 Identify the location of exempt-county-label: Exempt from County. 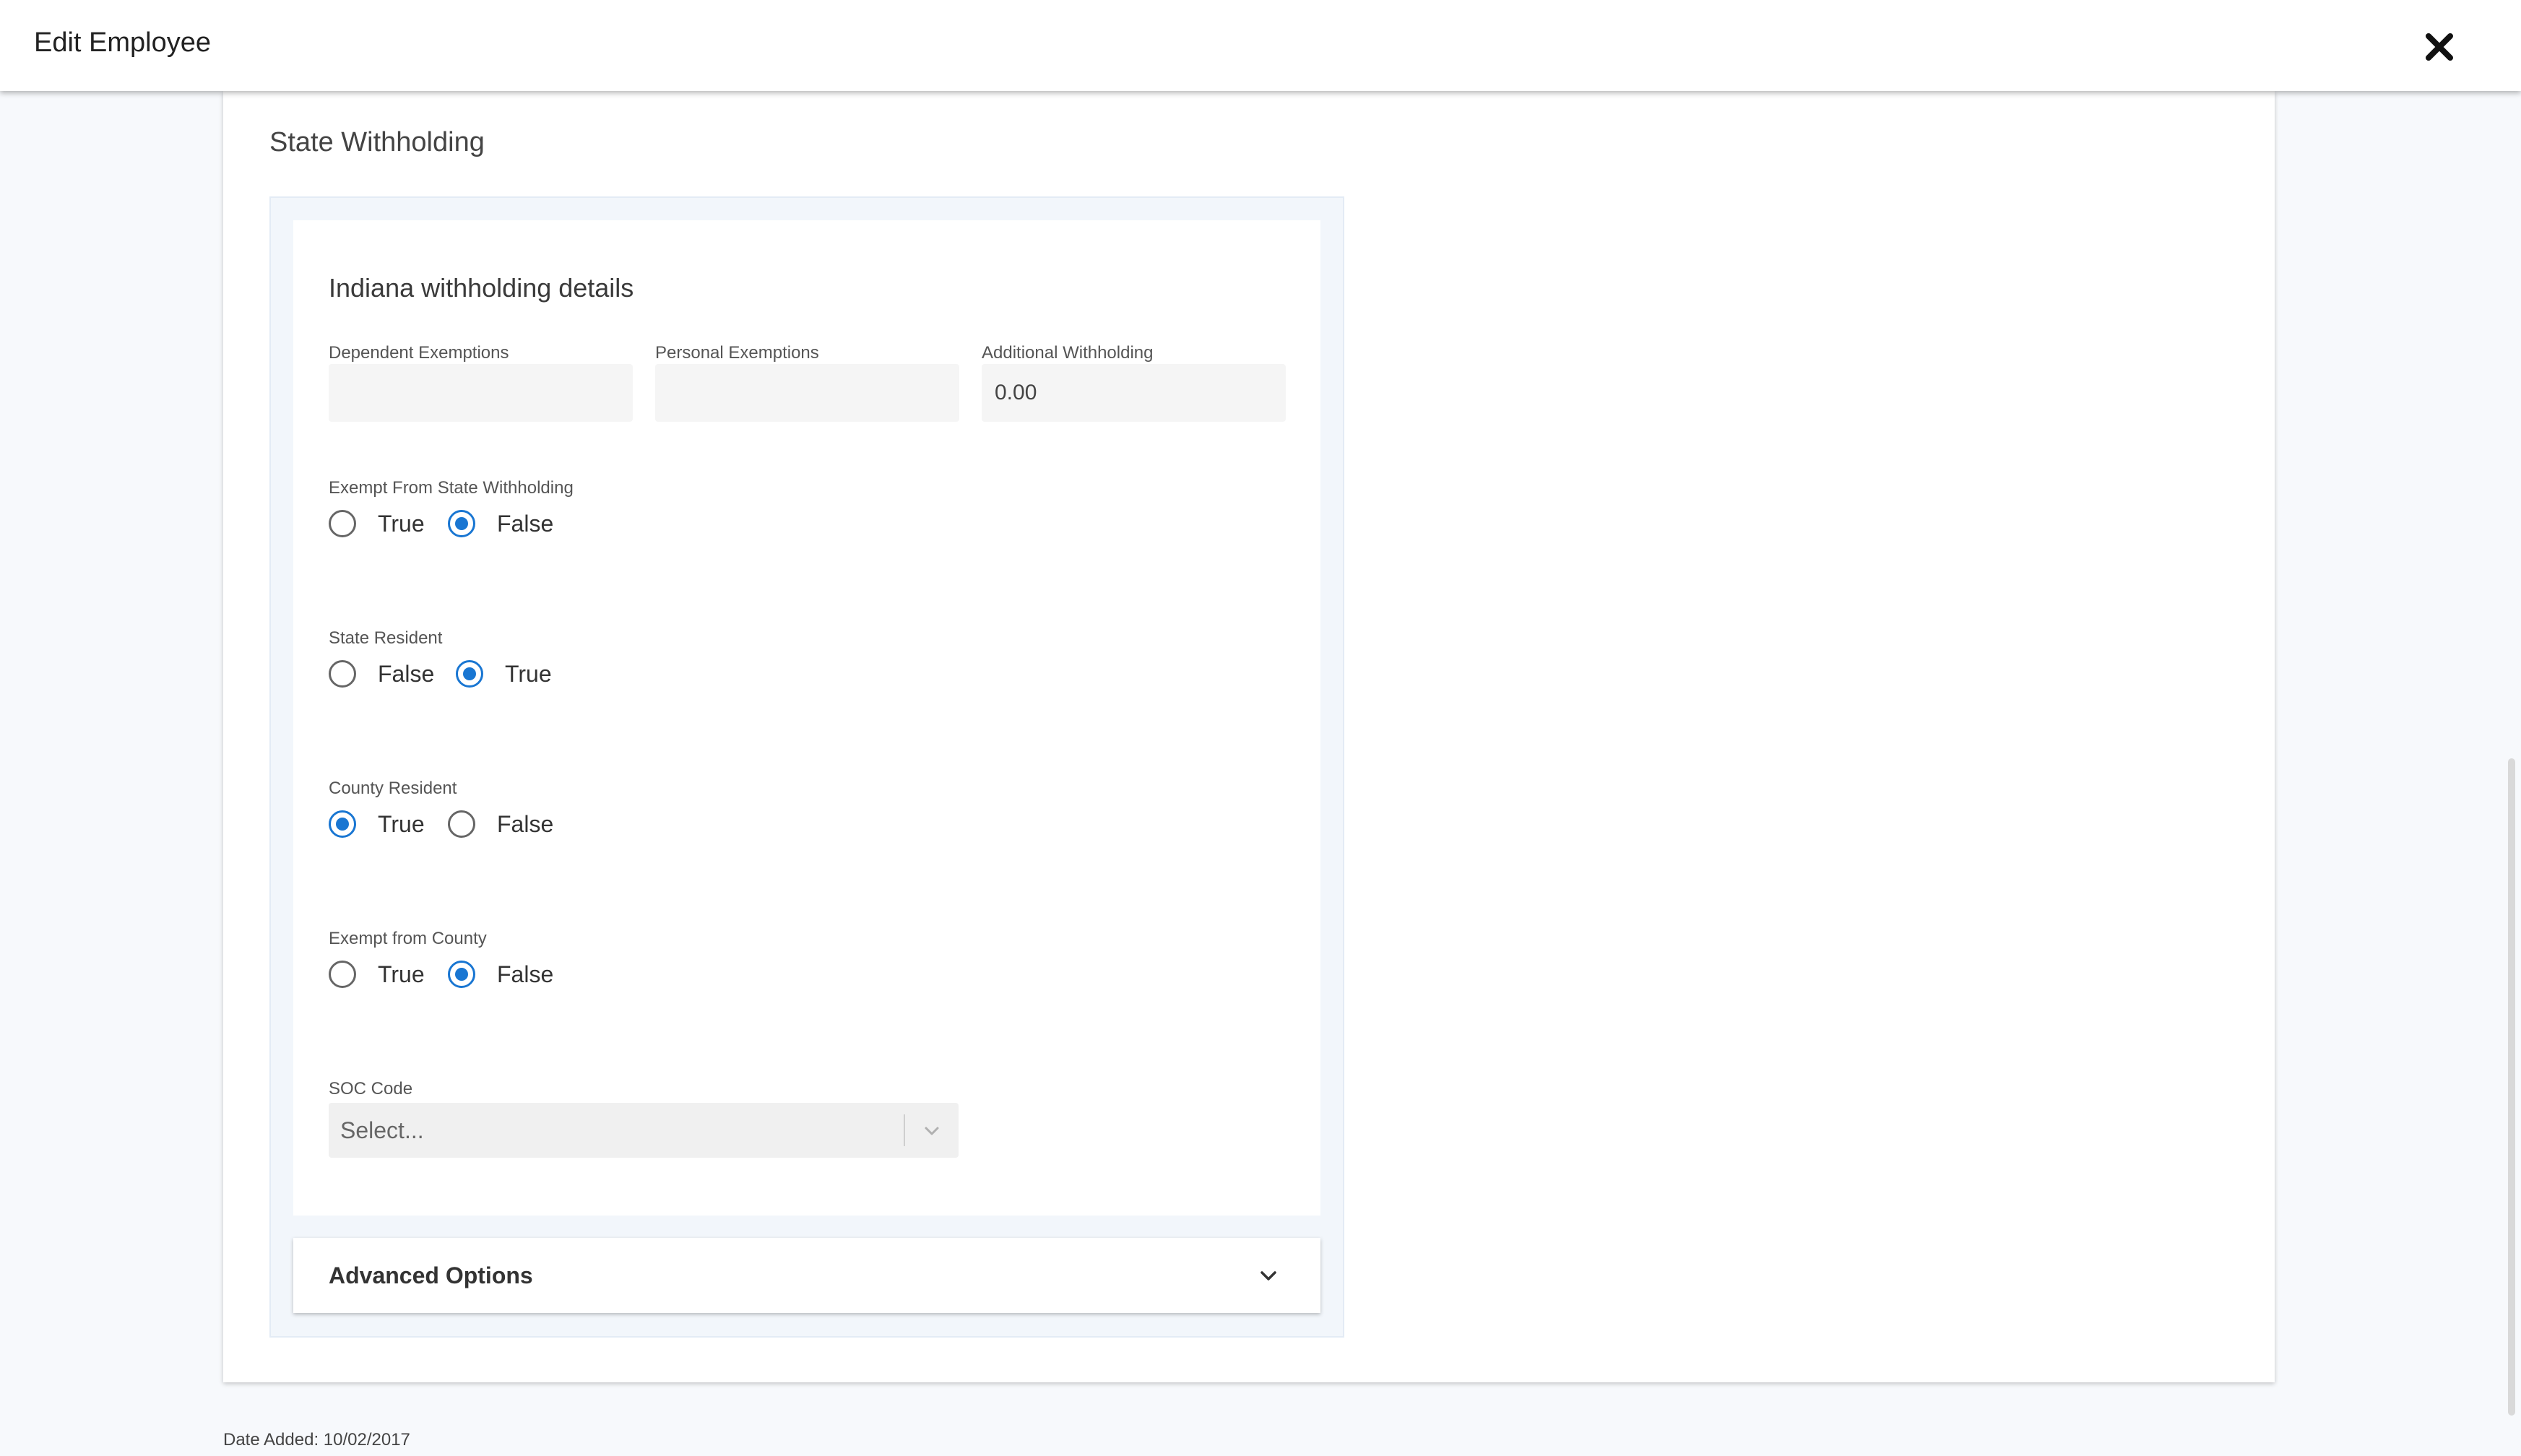
(408, 938).